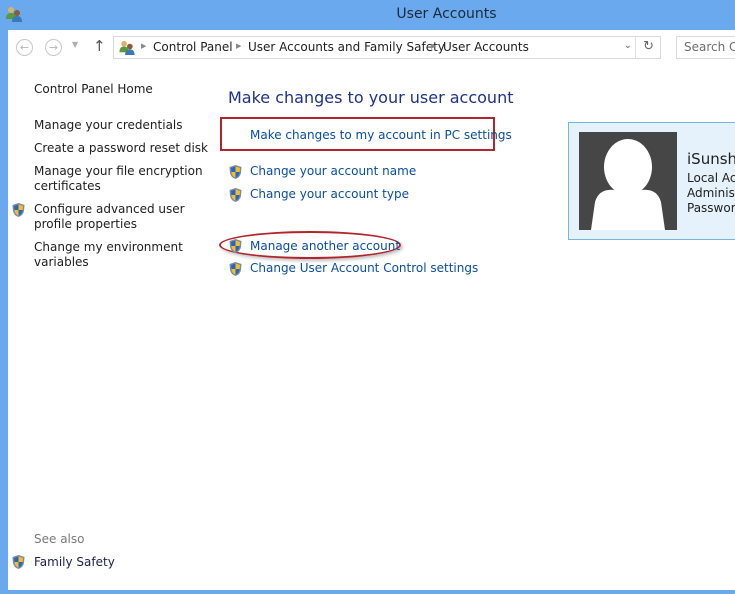 The height and width of the screenshot is (594, 735). I want to click on forward-button: →, so click(53, 47).